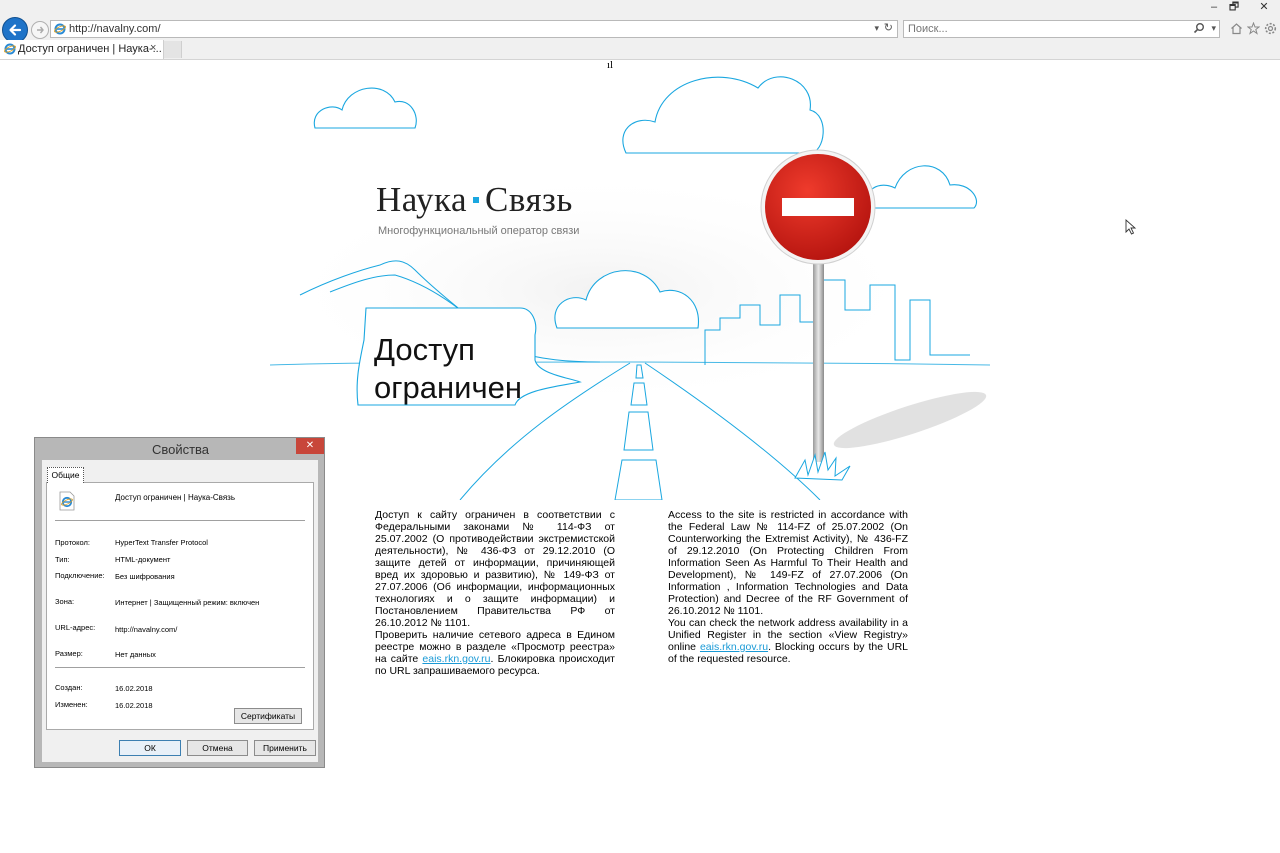 The image size is (1280, 853). What do you see at coordinates (65, 601) in the screenshot?
I see `zone-label: Зона:` at bounding box center [65, 601].